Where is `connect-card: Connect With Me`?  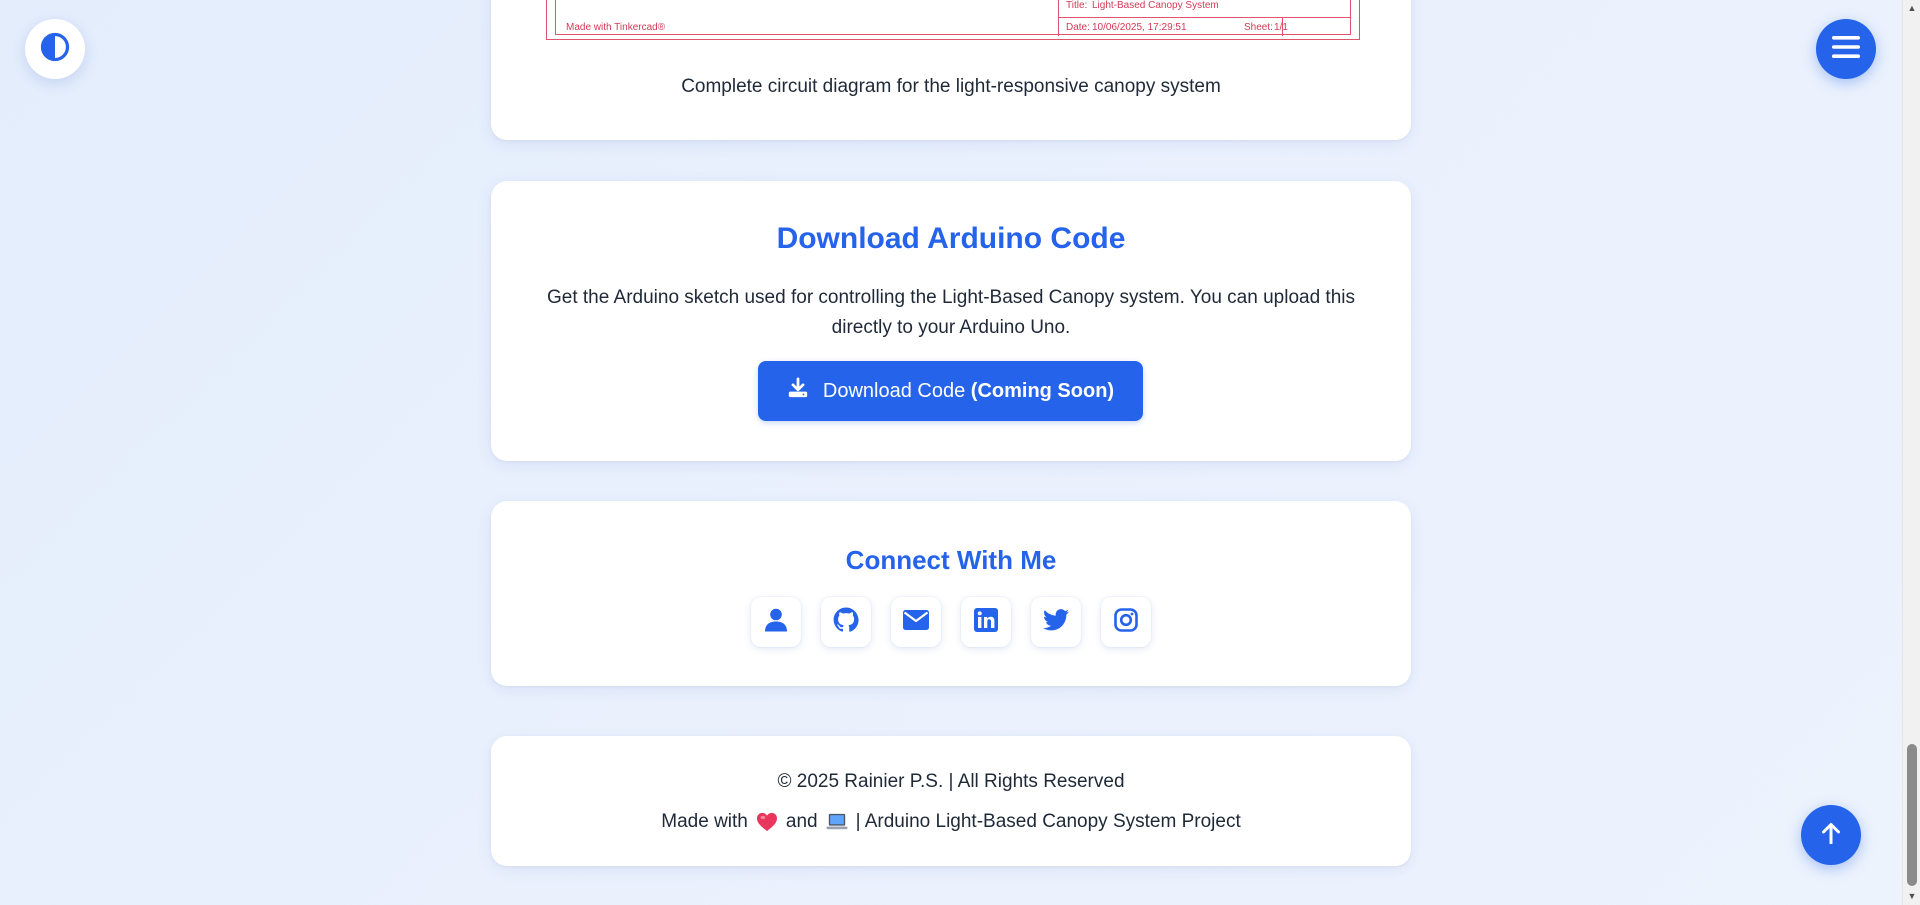
connect-card: Connect With Me is located at coordinates (951, 593).